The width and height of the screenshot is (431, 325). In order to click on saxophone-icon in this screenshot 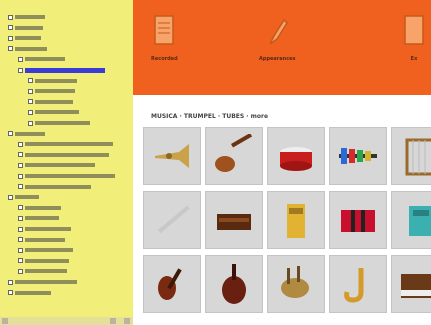, I will do `click(354, 285)`.